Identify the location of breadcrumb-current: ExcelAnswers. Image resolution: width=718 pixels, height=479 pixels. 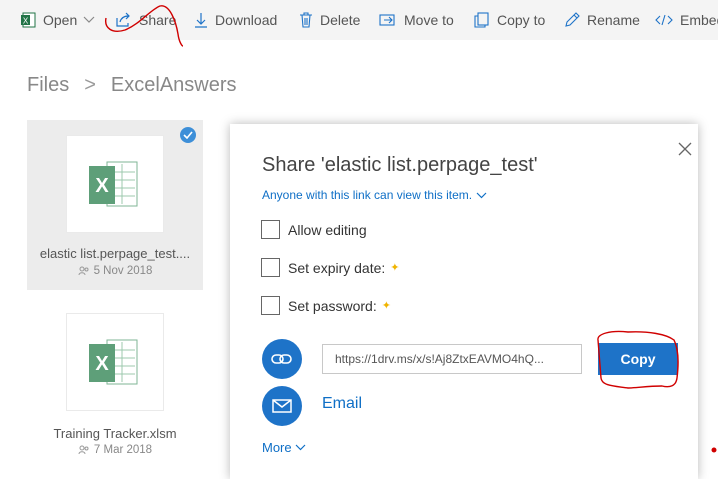
(173, 85).